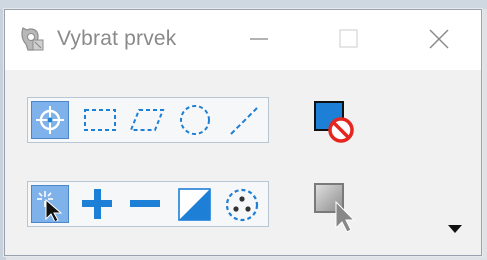 This screenshot has height=260, width=487. I want to click on selection-mode-toolbar, so click(148, 204).